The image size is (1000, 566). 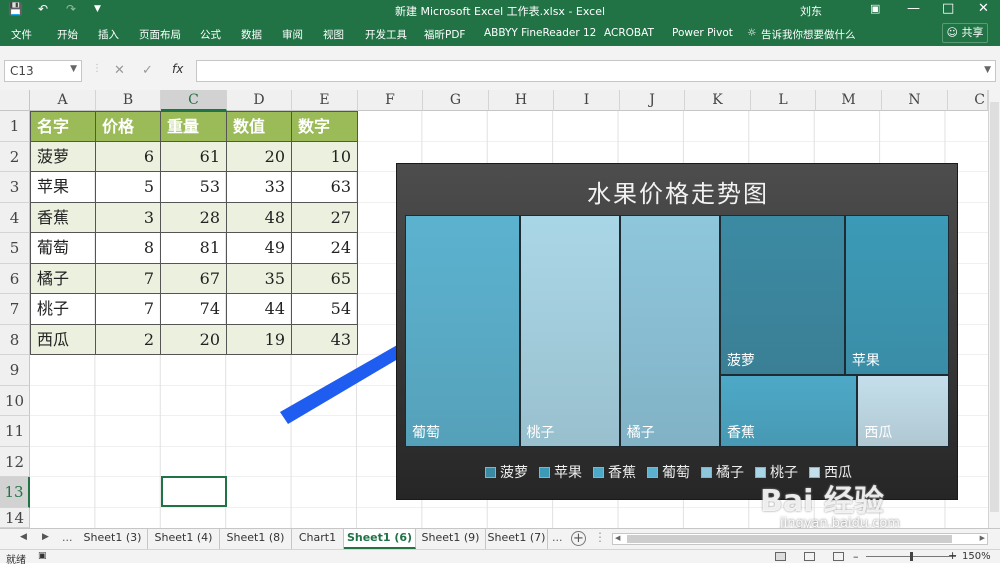 What do you see at coordinates (517, 539) in the screenshot?
I see `sheet-tab: Sheet1 (7)` at bounding box center [517, 539].